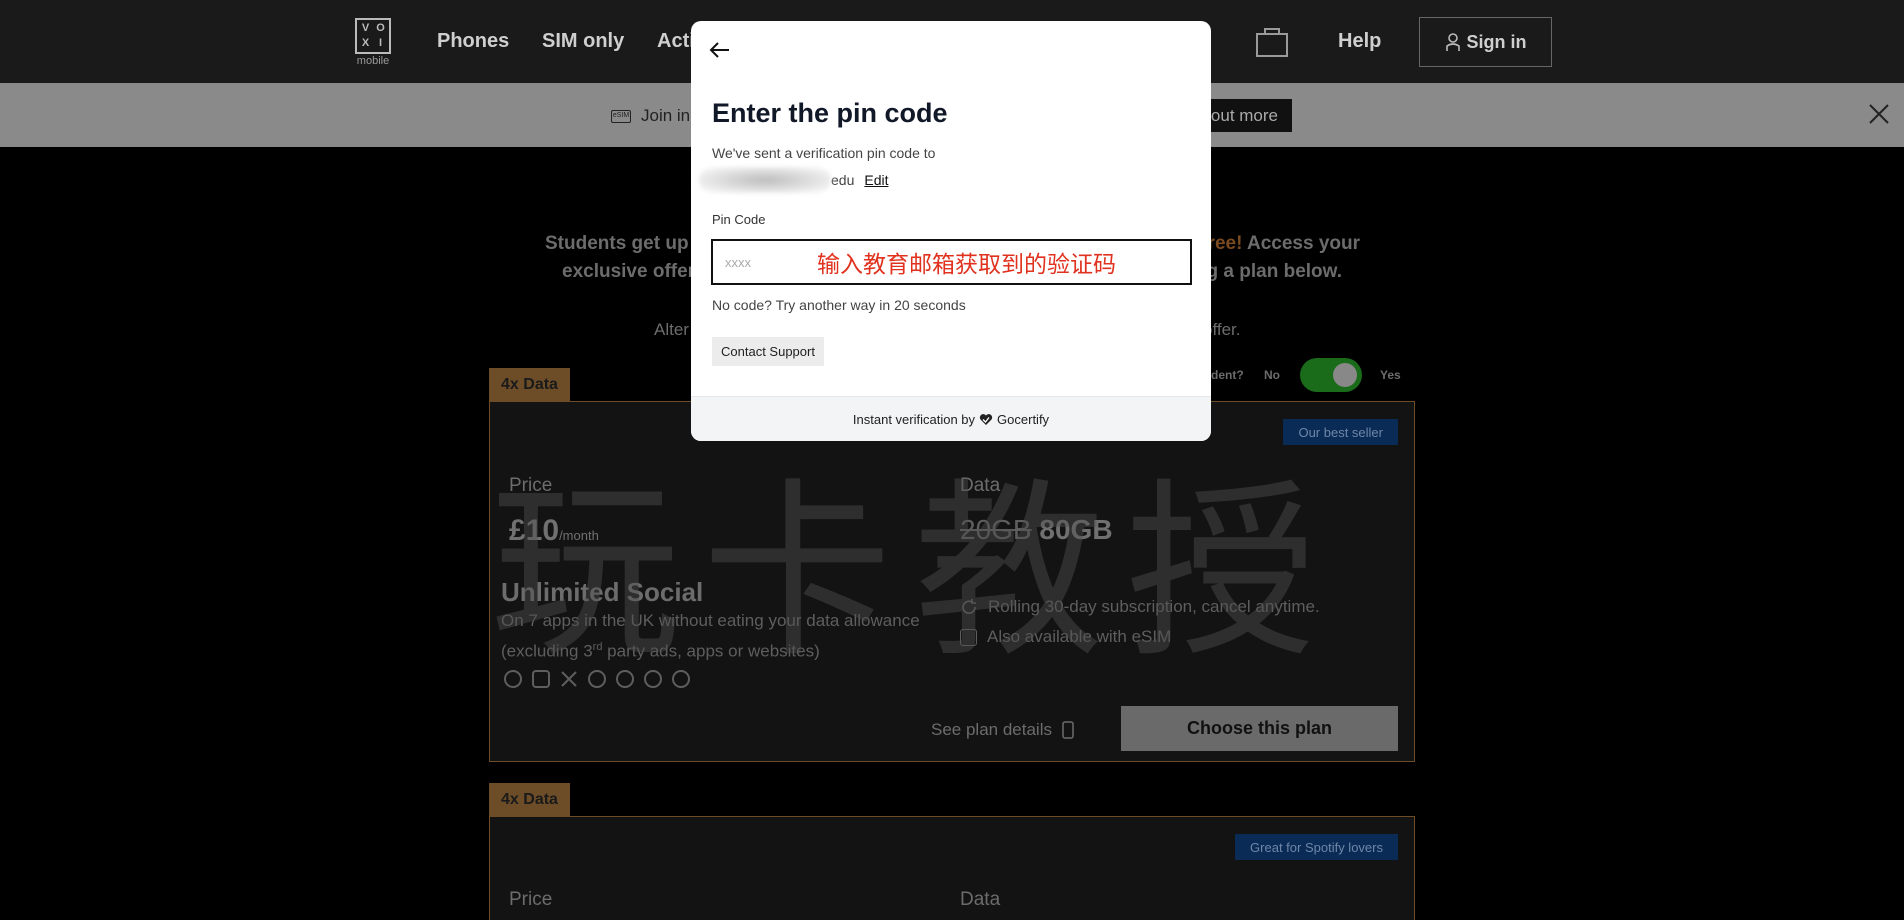 This screenshot has width=1904, height=920. What do you see at coordinates (914, 419) in the screenshot?
I see `footer-prefix: Instant verification by` at bounding box center [914, 419].